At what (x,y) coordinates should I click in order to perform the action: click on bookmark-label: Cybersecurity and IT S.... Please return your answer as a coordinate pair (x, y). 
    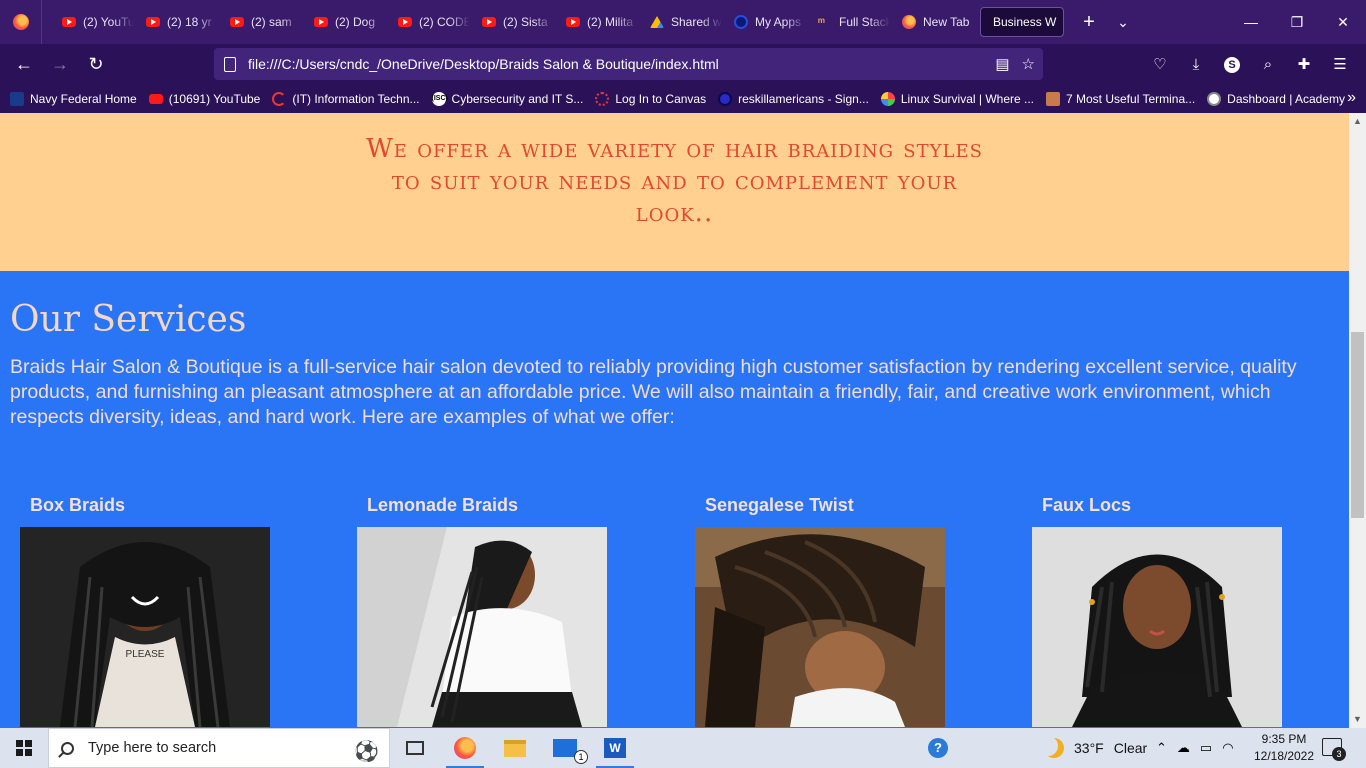
    Looking at the image, I should click on (517, 98).